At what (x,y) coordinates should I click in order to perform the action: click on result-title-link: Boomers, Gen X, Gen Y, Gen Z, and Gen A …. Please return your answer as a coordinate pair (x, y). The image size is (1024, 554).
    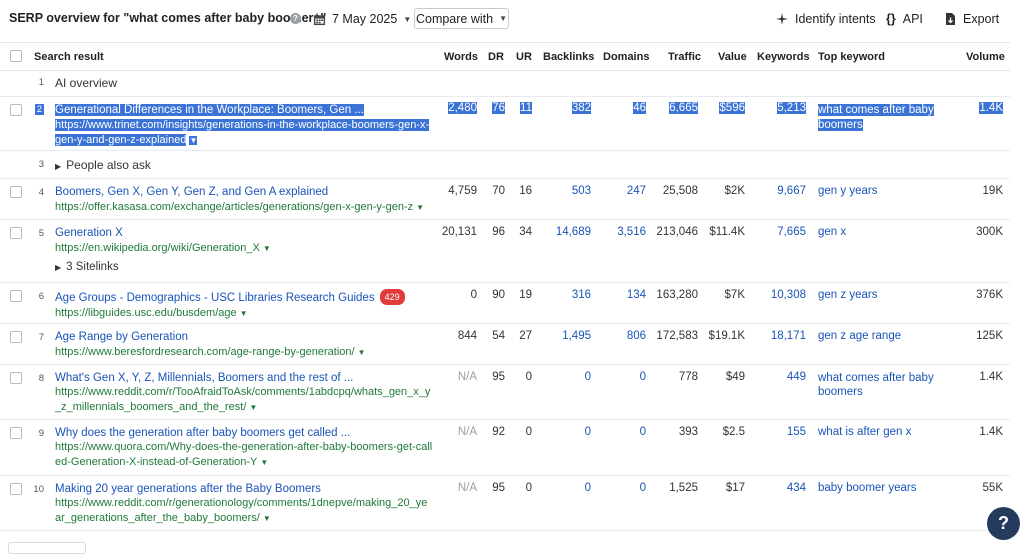
    Looking at the image, I should click on (239, 192).